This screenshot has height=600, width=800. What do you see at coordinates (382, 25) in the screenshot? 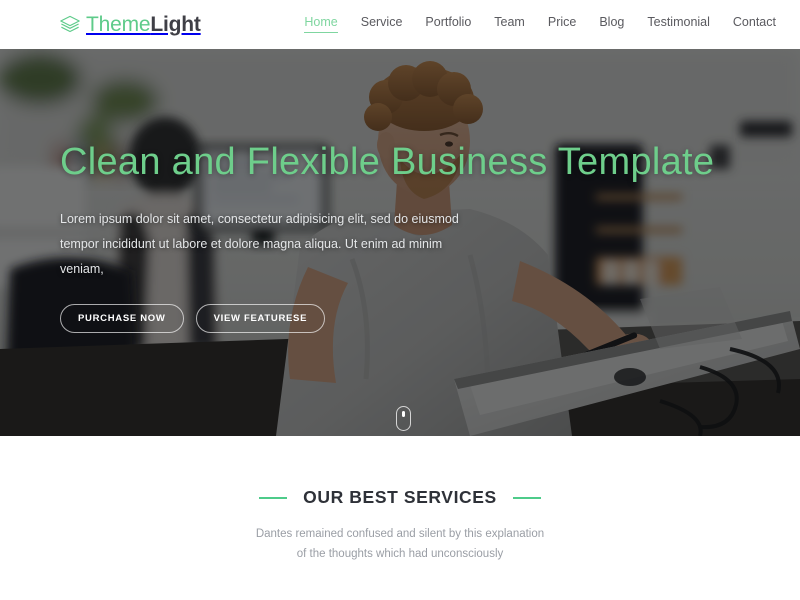
I see `nav-item-service: Service` at bounding box center [382, 25].